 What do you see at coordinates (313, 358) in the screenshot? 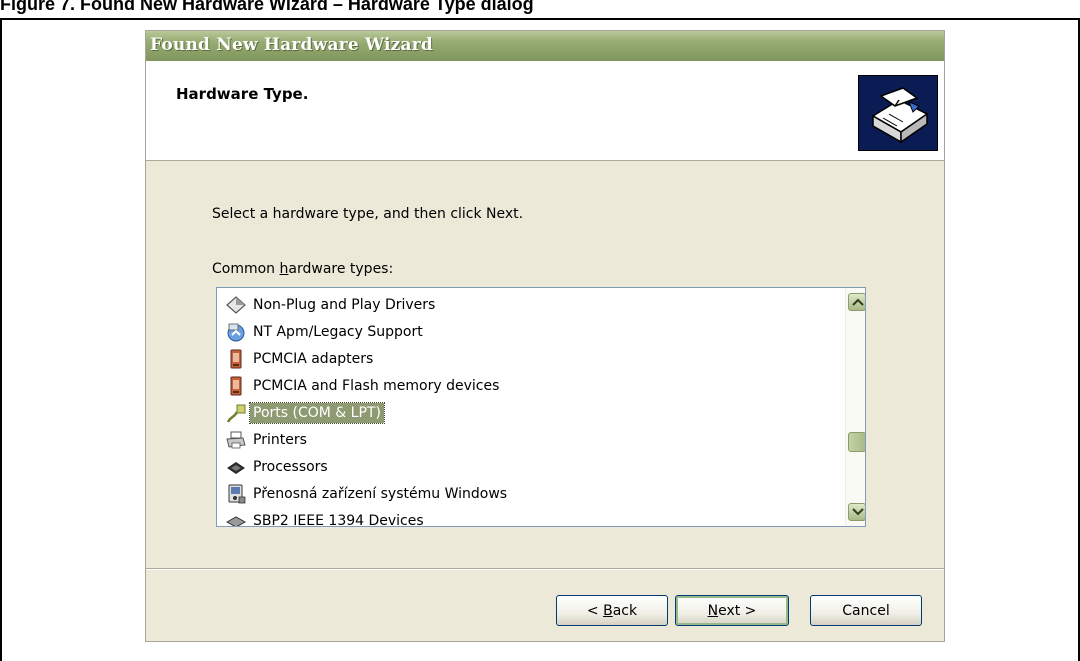
I see `list-item-label: PCMCIA adapters` at bounding box center [313, 358].